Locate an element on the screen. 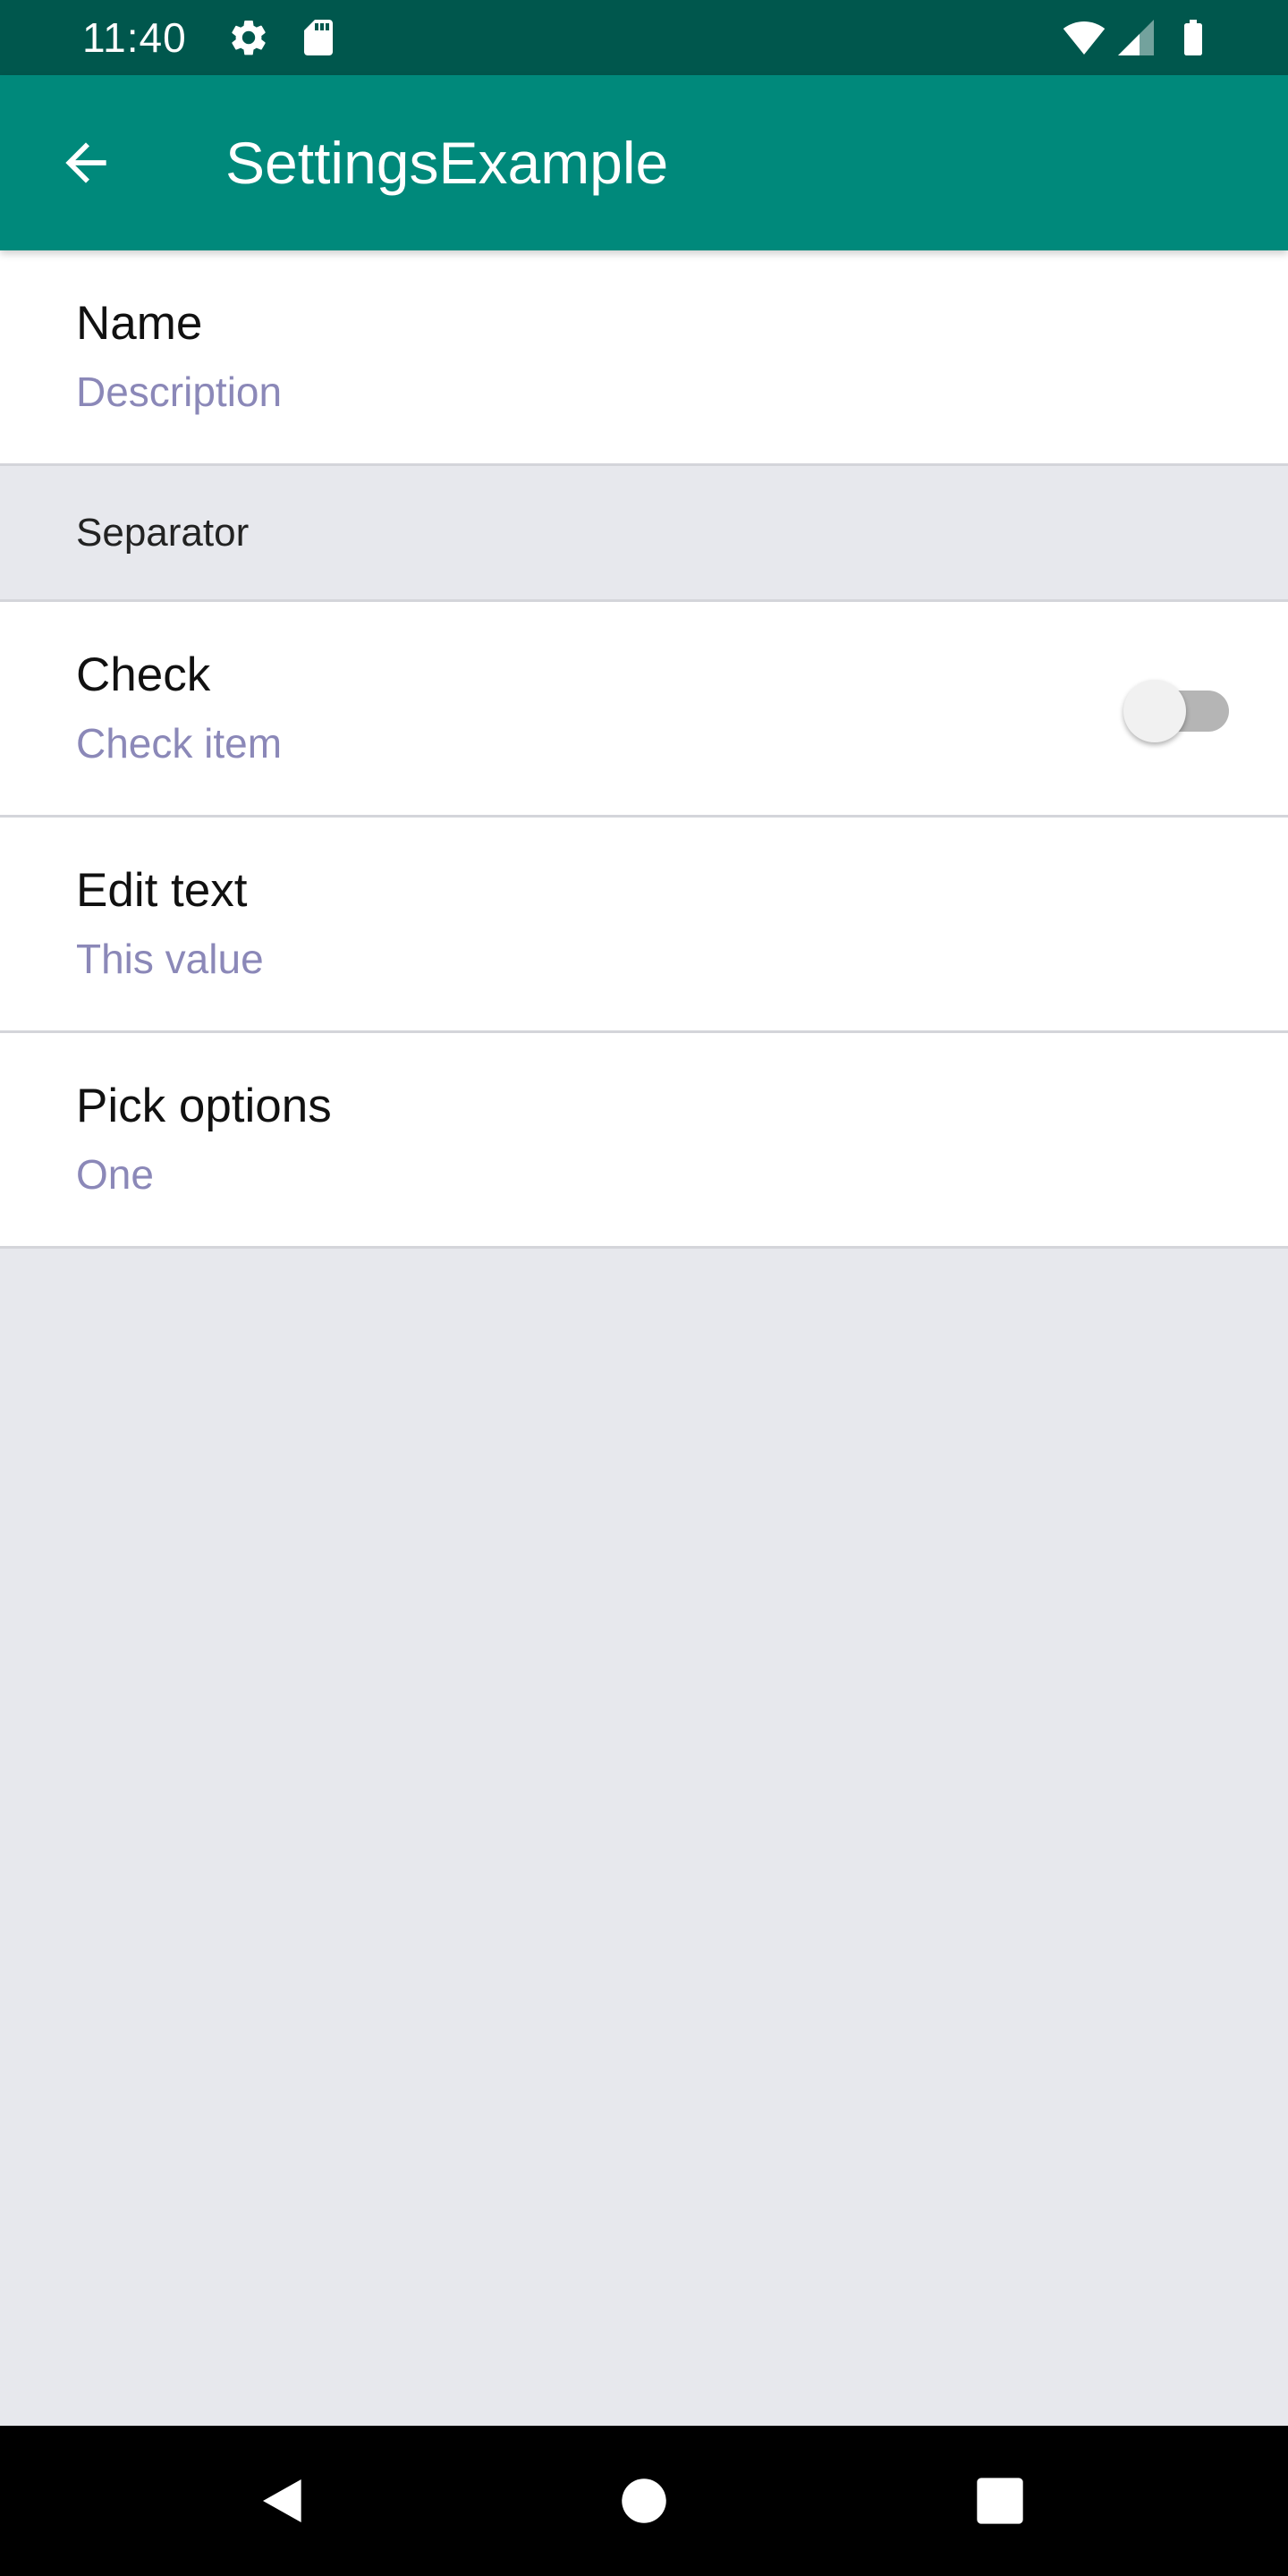 This screenshot has height=2576, width=1288. nav-recents-button is located at coordinates (1000, 2501).